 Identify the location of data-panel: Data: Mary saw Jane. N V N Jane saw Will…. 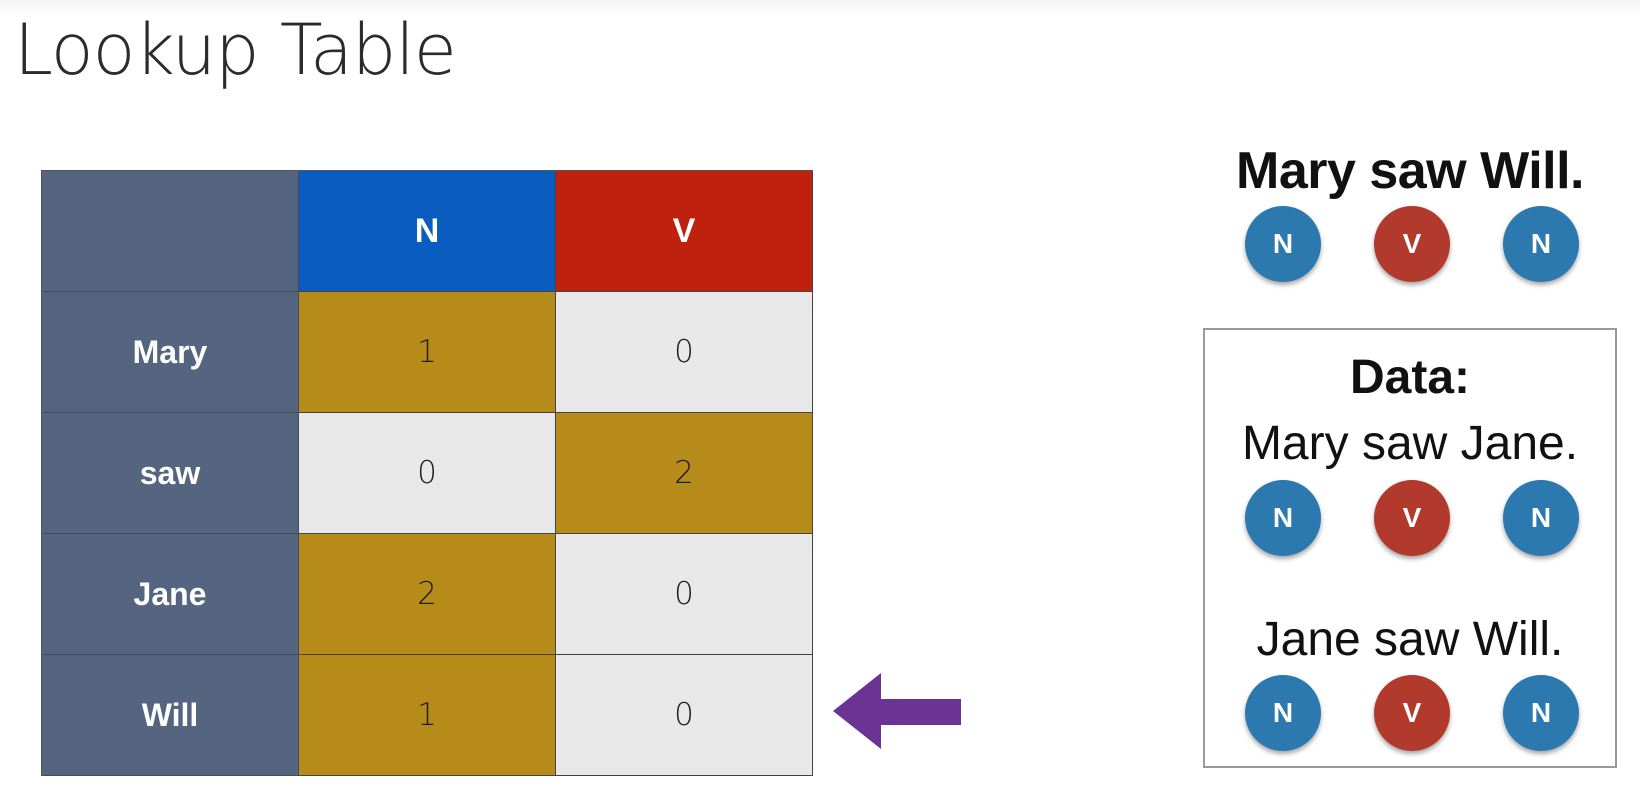
(1410, 548).